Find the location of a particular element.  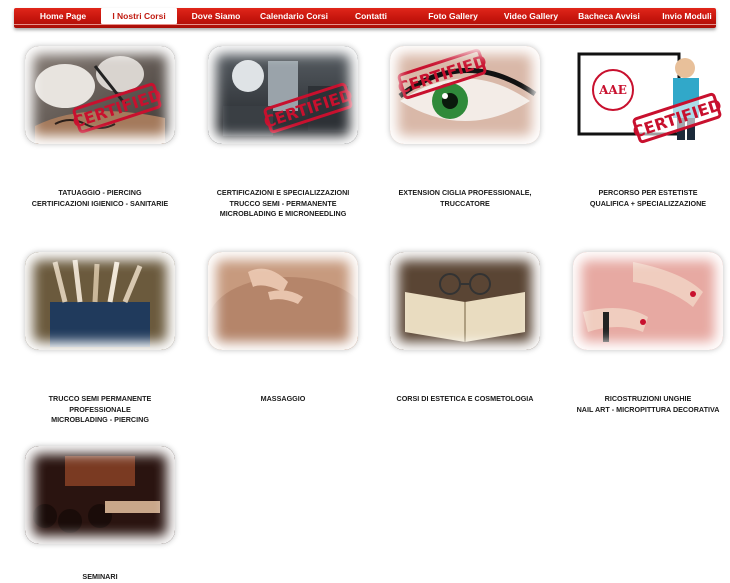

caption-line: MICROBLADING - PIERCING is located at coordinates (100, 419).